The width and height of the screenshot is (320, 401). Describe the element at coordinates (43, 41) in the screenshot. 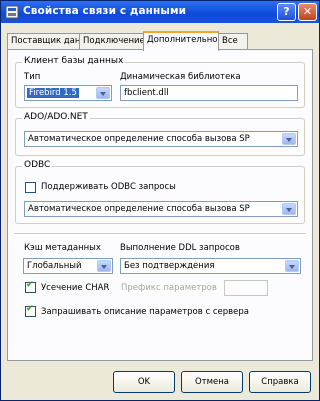

I see `tab-provider: Поставщик данных` at that location.